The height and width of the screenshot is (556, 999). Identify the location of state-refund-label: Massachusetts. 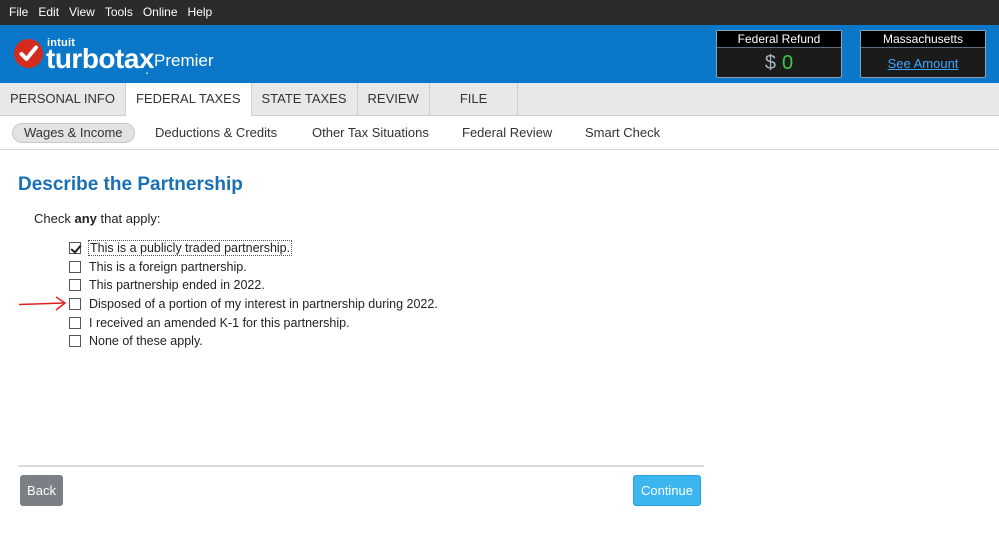
(923, 39).